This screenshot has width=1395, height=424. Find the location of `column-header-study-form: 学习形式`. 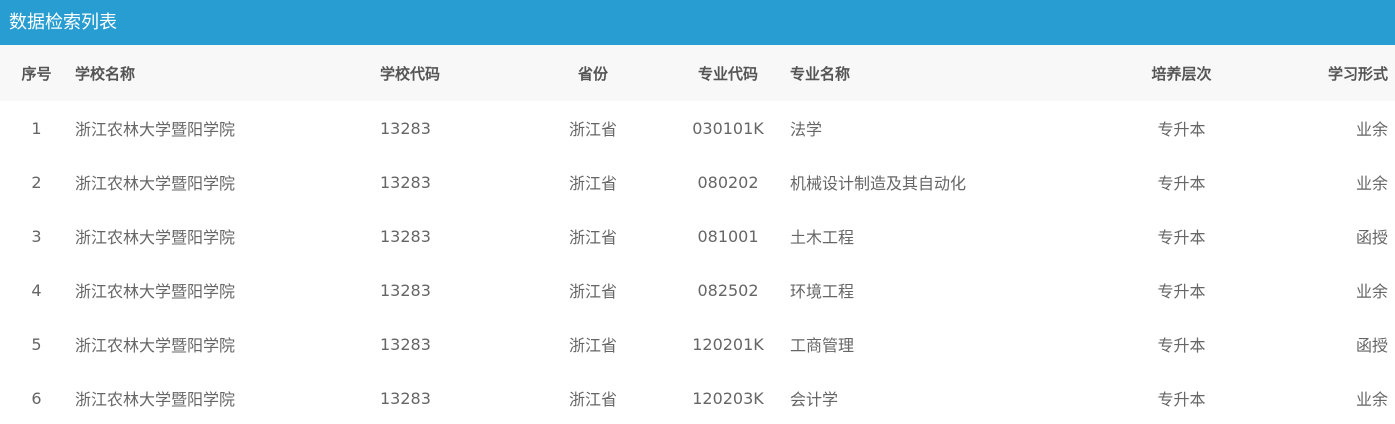

column-header-study-form: 学习形式 is located at coordinates (1325, 73).